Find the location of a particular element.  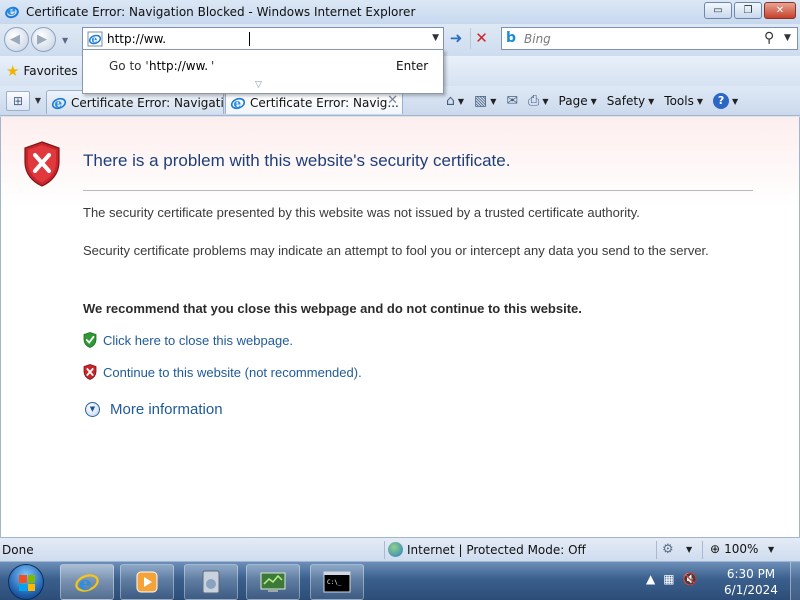

close-window-button: ✕ is located at coordinates (780, 10).